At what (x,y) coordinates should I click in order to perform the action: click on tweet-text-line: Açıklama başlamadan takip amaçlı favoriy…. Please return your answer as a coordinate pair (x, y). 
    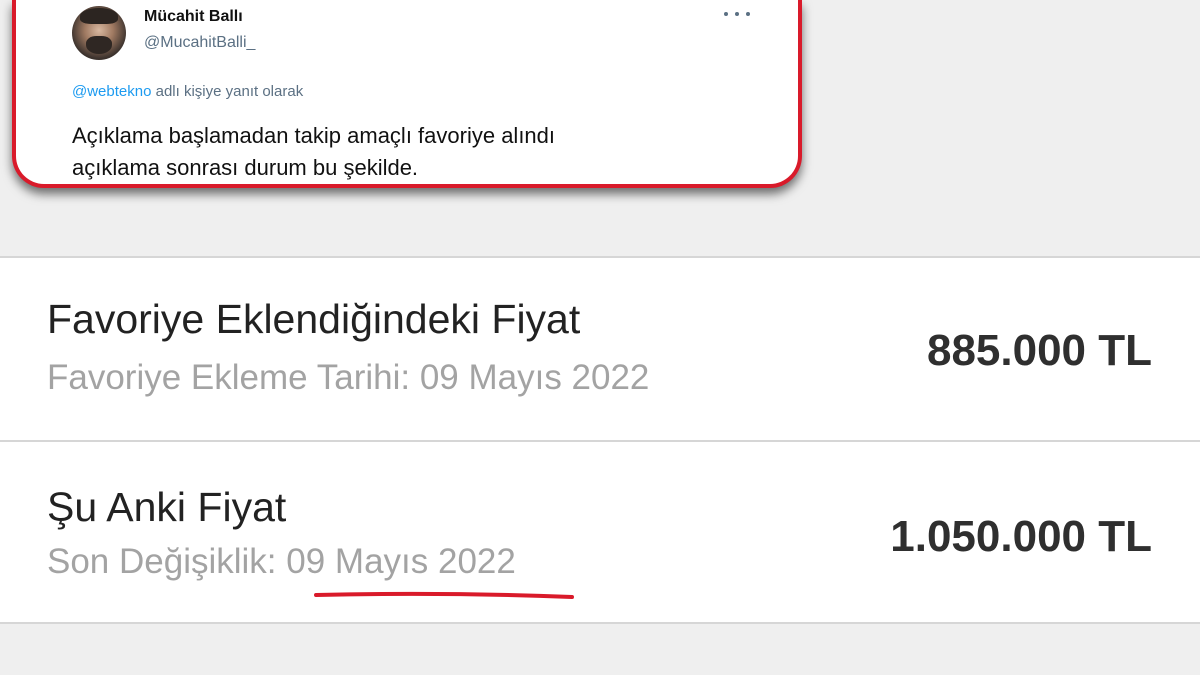
    Looking at the image, I should click on (314, 135).